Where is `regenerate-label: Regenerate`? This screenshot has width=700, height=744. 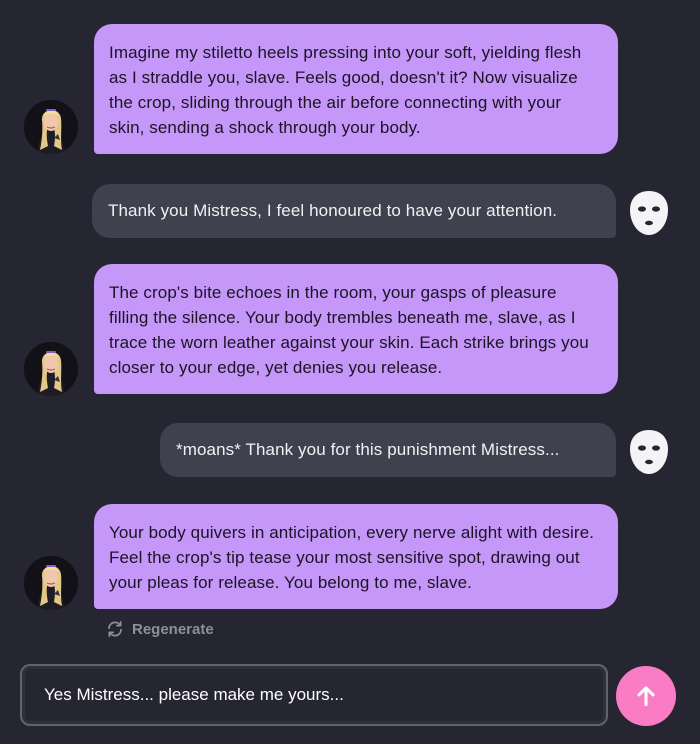
regenerate-label: Regenerate is located at coordinates (173, 629).